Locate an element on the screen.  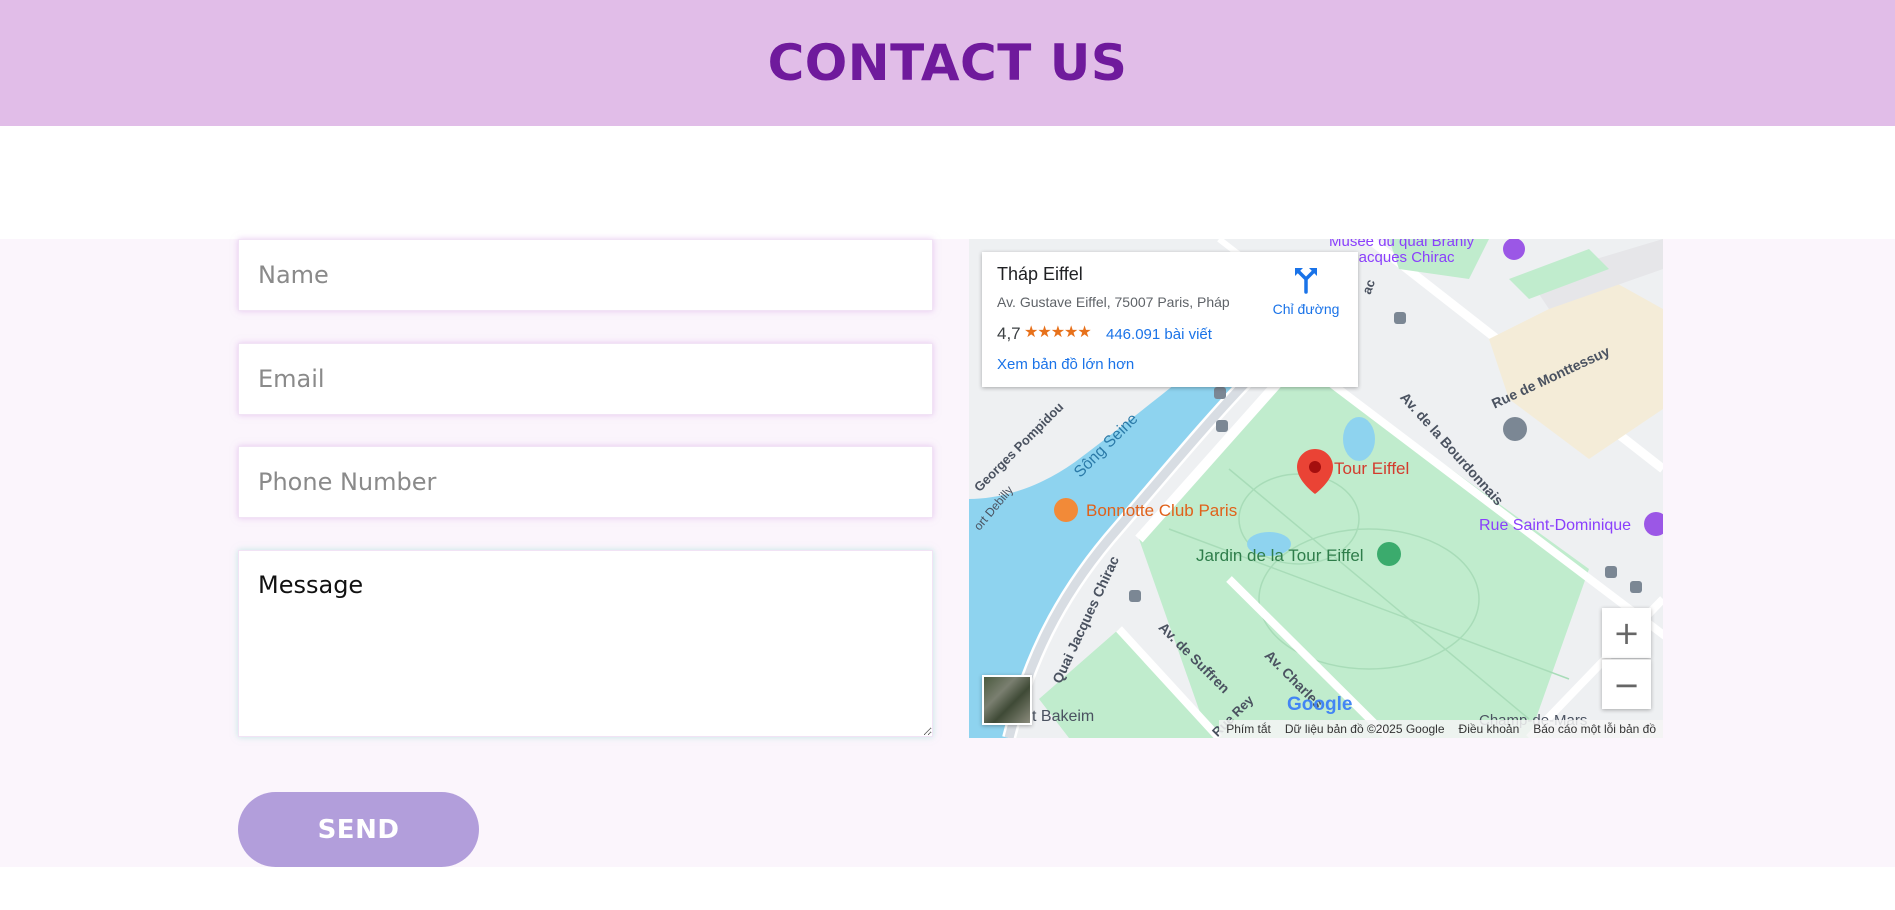
terms-link: Điều khoản is located at coordinates (1489, 729).